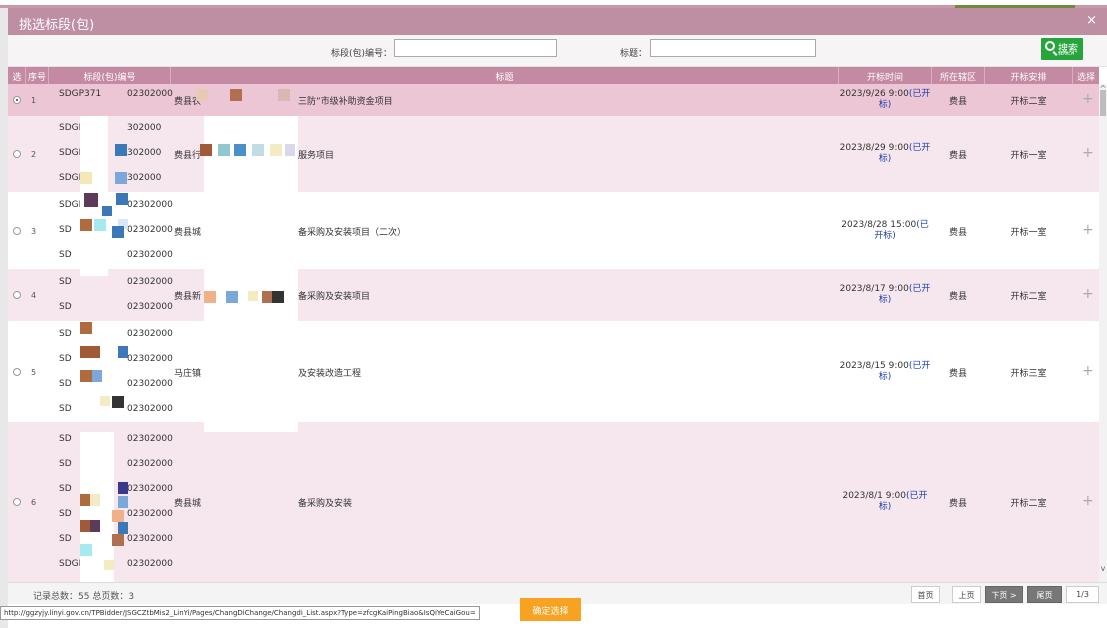  I want to click on row-open-time: 2023/8/28 15:00(已开标), so click(885, 231).